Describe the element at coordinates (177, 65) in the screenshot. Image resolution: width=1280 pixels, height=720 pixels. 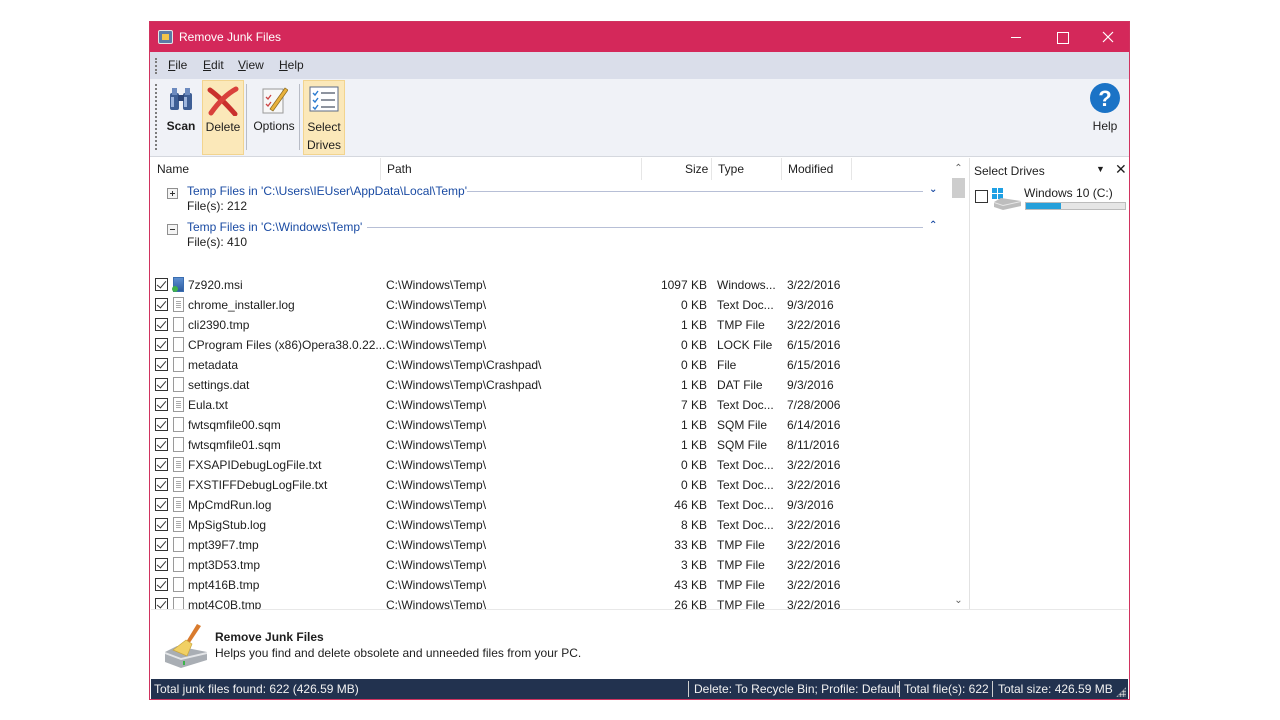
I see `menu-file: File` at that location.